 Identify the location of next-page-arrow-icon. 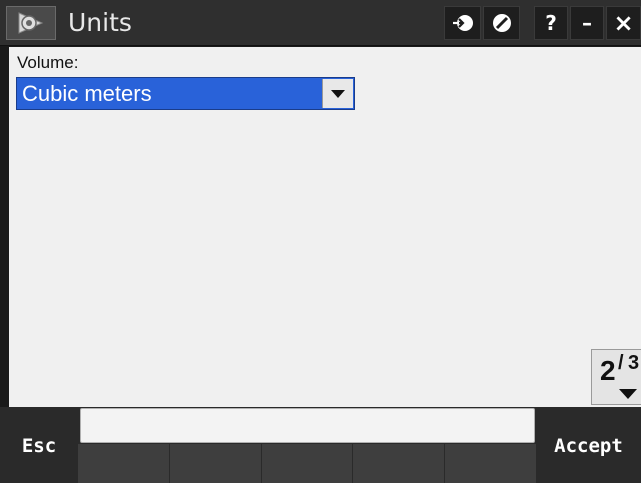
(628, 394).